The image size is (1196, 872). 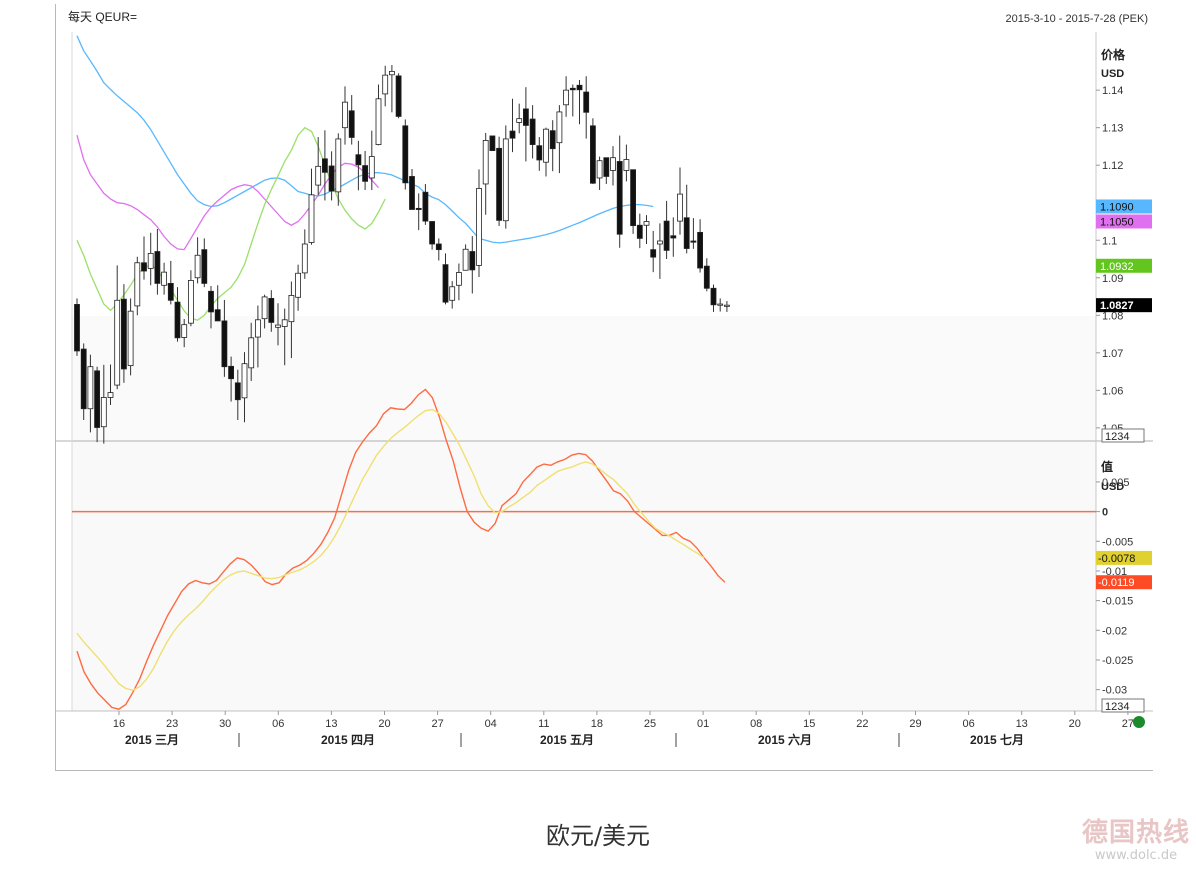 What do you see at coordinates (756, 724) in the screenshot?
I see `x-tick-label: 08` at bounding box center [756, 724].